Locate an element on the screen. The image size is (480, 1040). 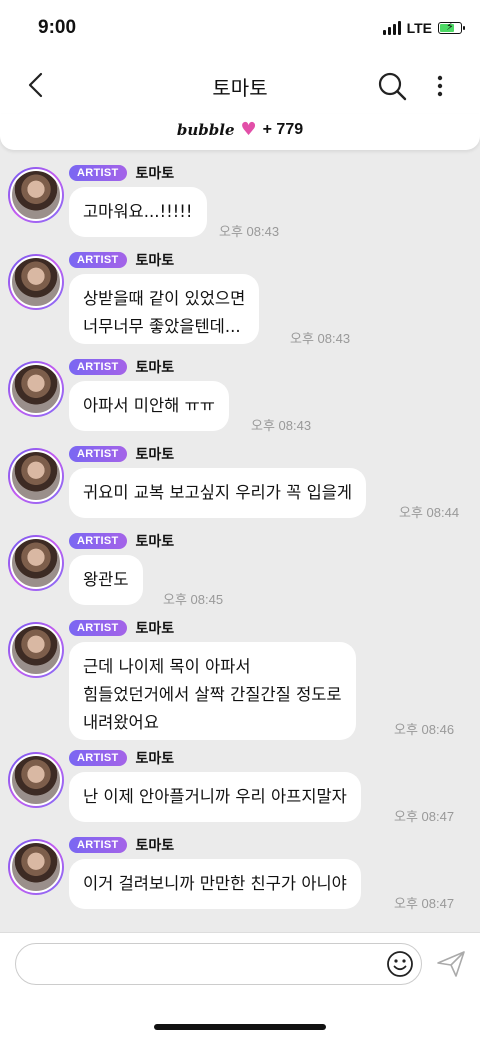
signal-icon is located at coordinates (391, 28).